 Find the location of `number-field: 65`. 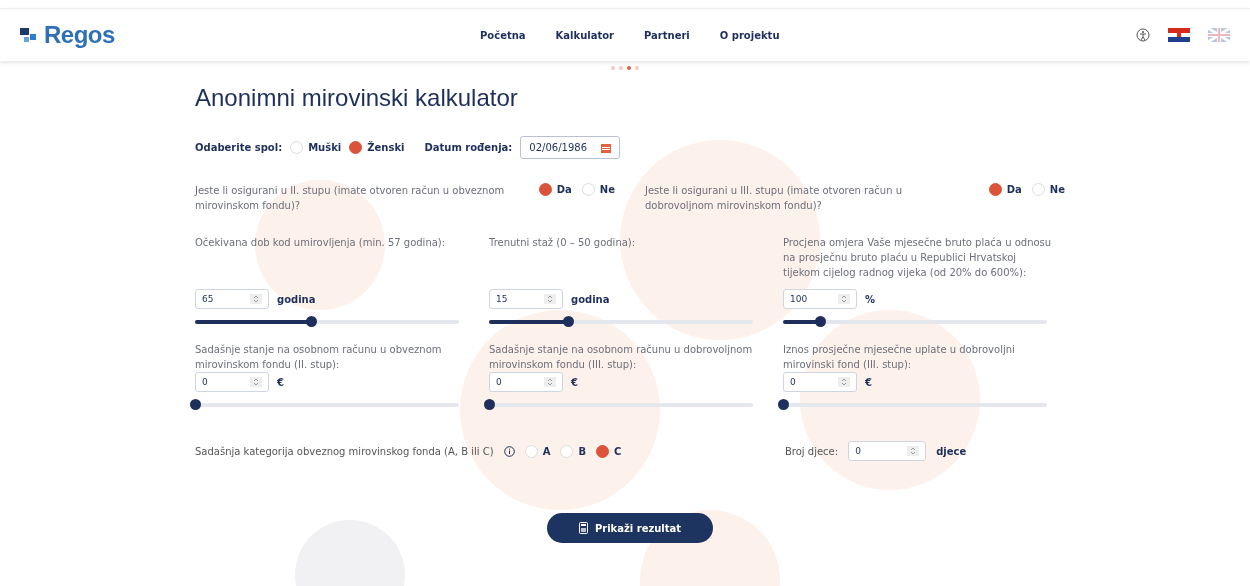

number-field: 65 is located at coordinates (232, 299).